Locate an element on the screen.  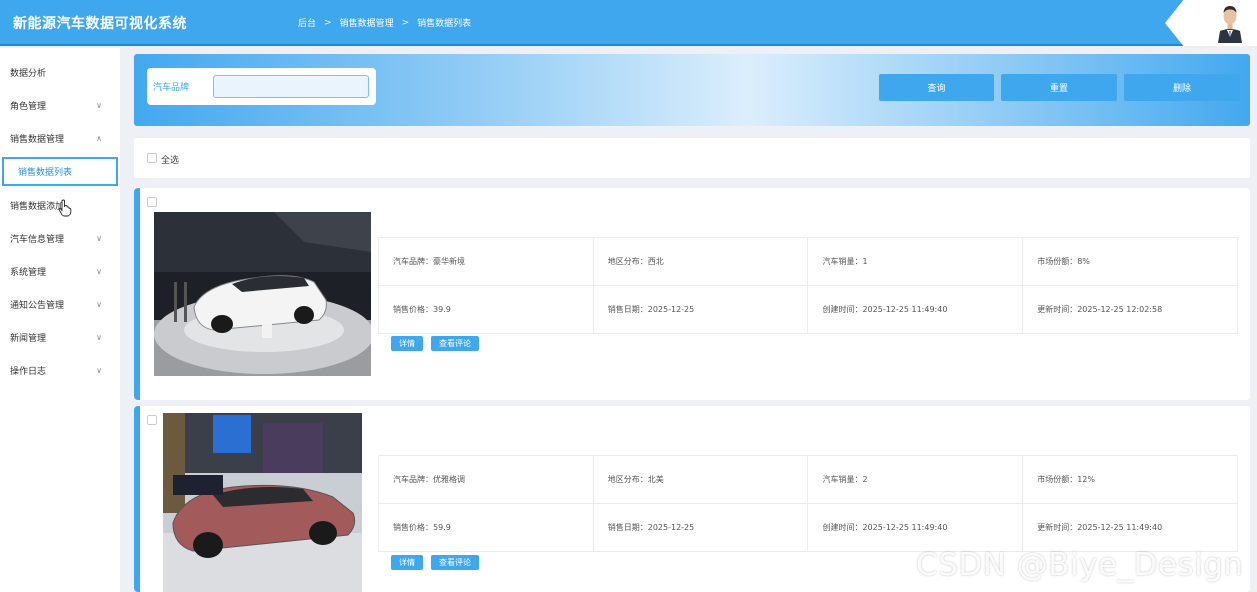
hand-cursor-icon is located at coordinates (65, 208).